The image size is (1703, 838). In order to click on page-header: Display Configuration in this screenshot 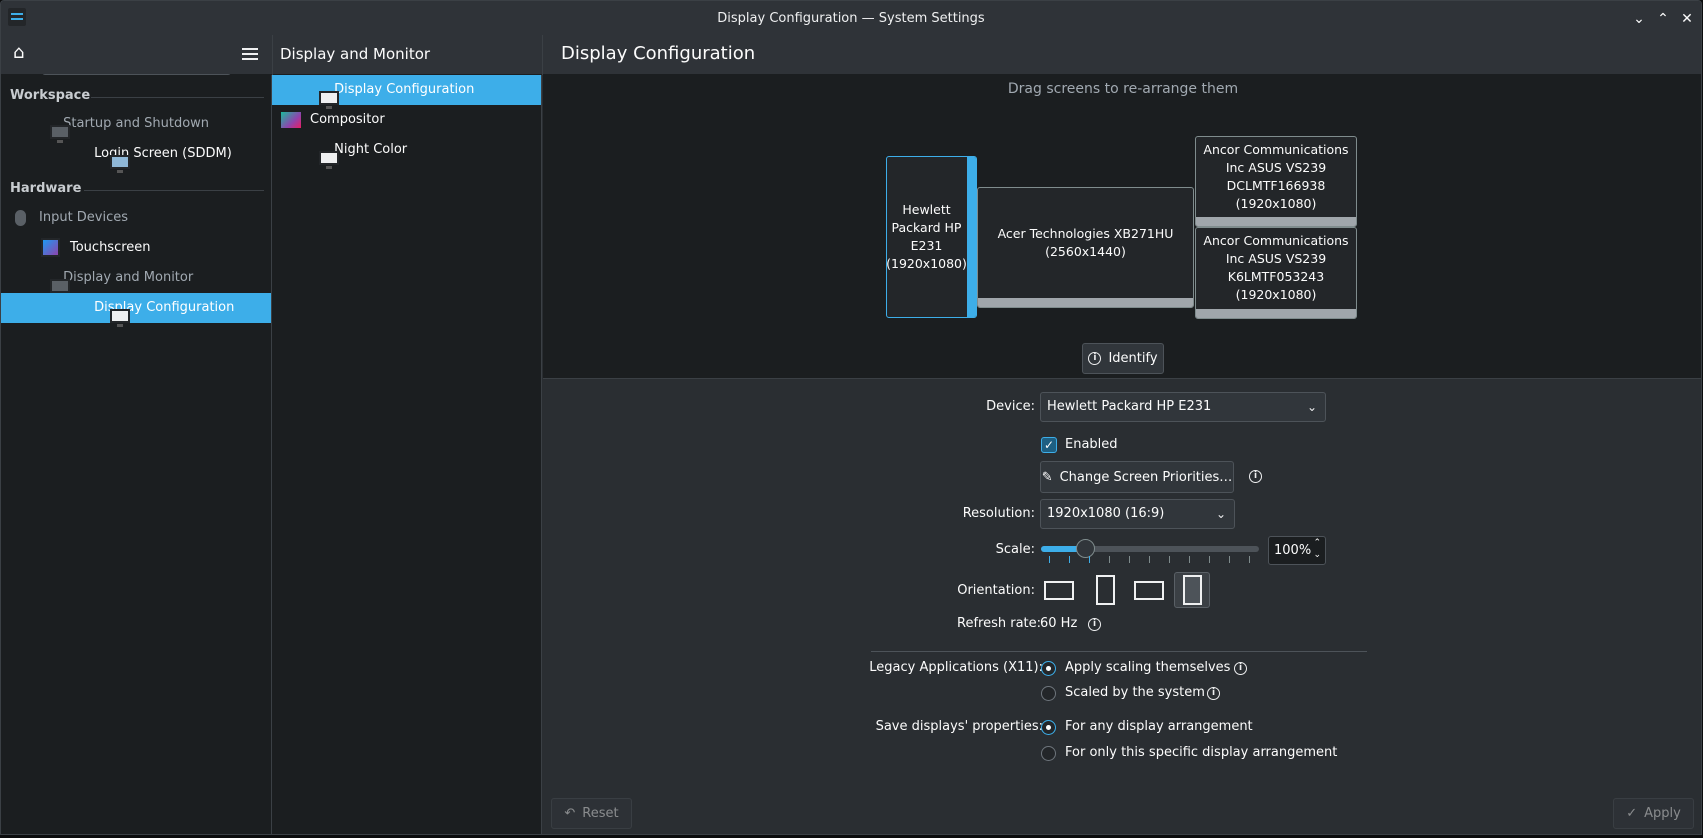, I will do `click(1122, 55)`.